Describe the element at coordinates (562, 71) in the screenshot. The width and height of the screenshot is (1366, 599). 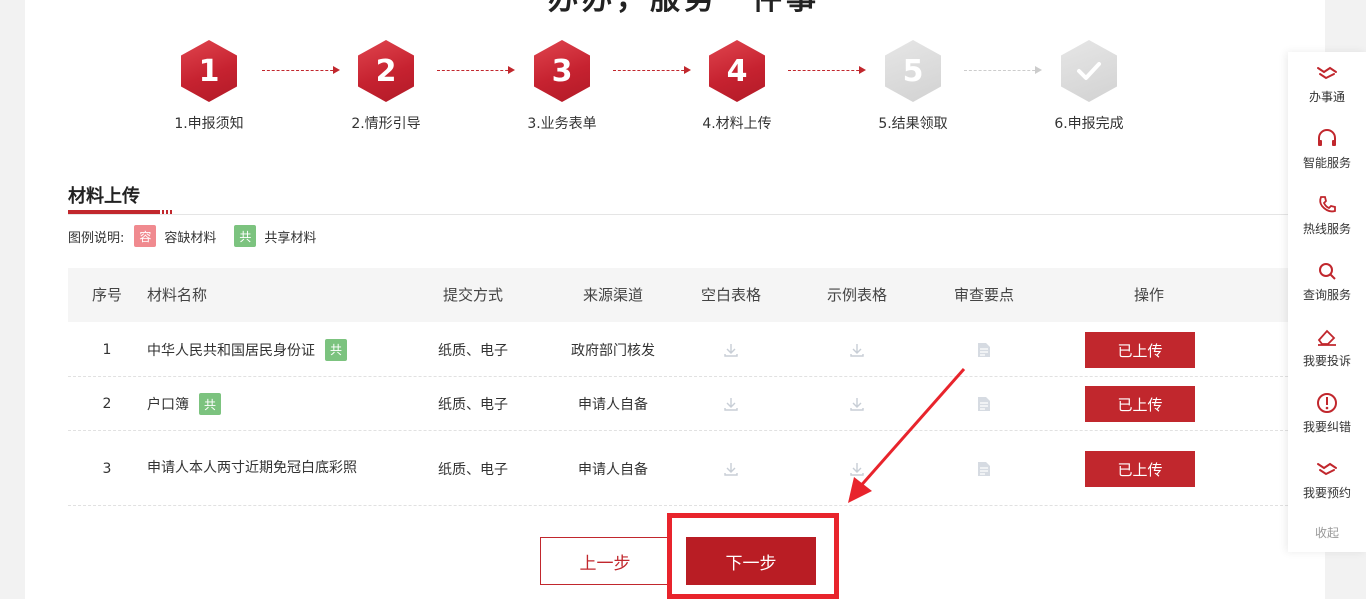
I see `step-3-hex: 3` at that location.